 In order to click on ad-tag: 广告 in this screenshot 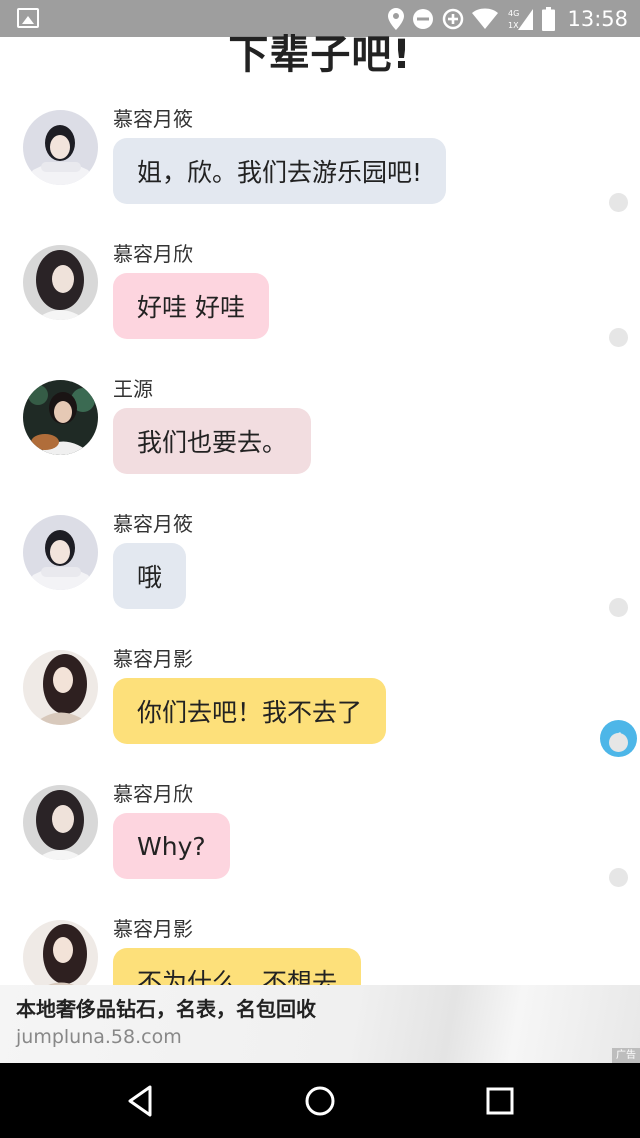, I will do `click(626, 1055)`.